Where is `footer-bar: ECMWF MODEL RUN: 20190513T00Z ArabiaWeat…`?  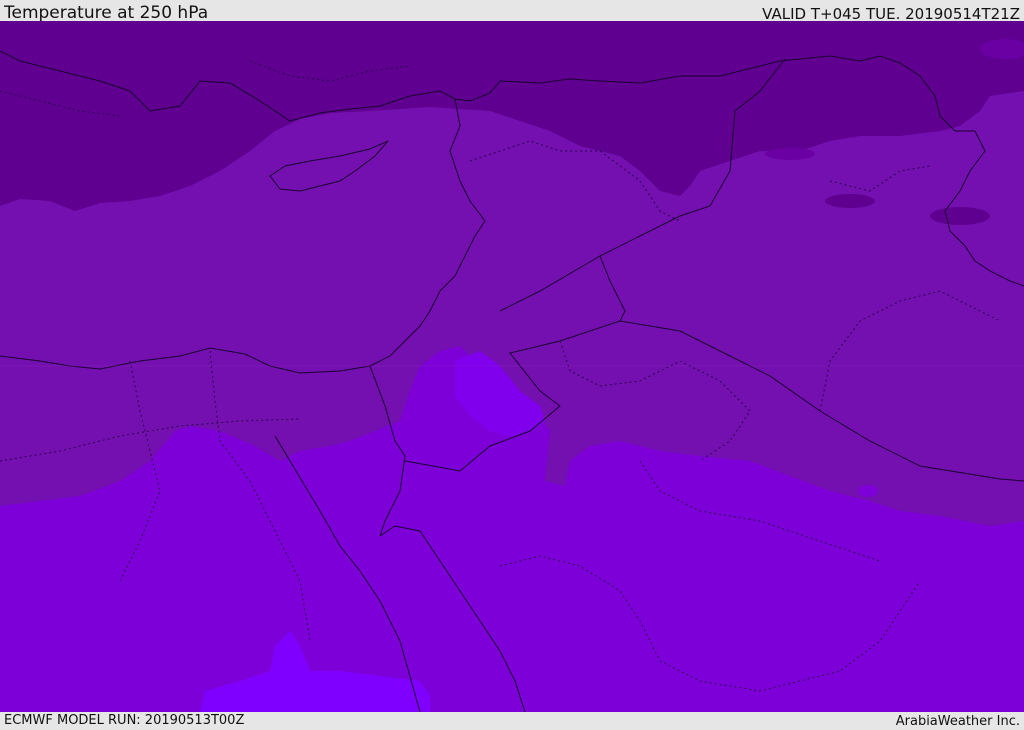
footer-bar: ECMWF MODEL RUN: 20190513T00Z ArabiaWeat… is located at coordinates (512, 720).